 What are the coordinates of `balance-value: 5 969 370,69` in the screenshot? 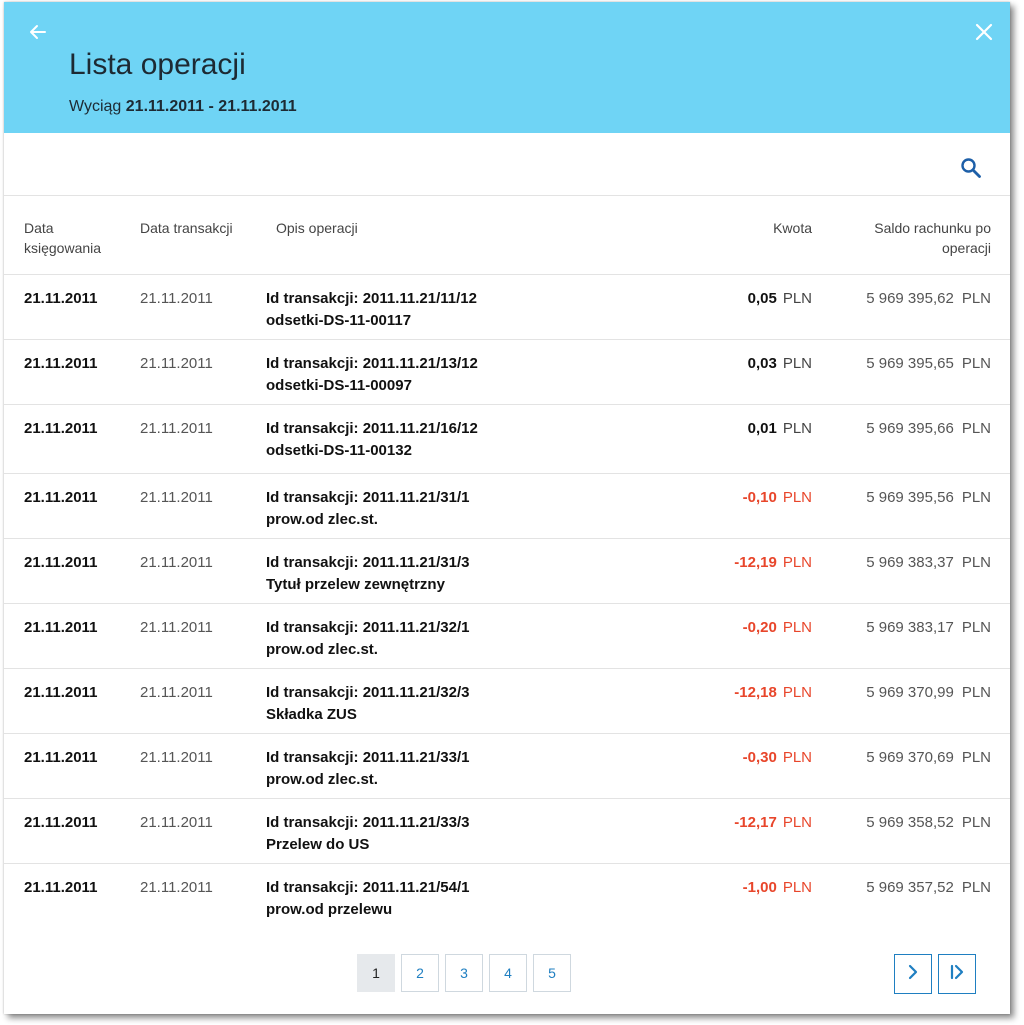 It's located at (910, 757).